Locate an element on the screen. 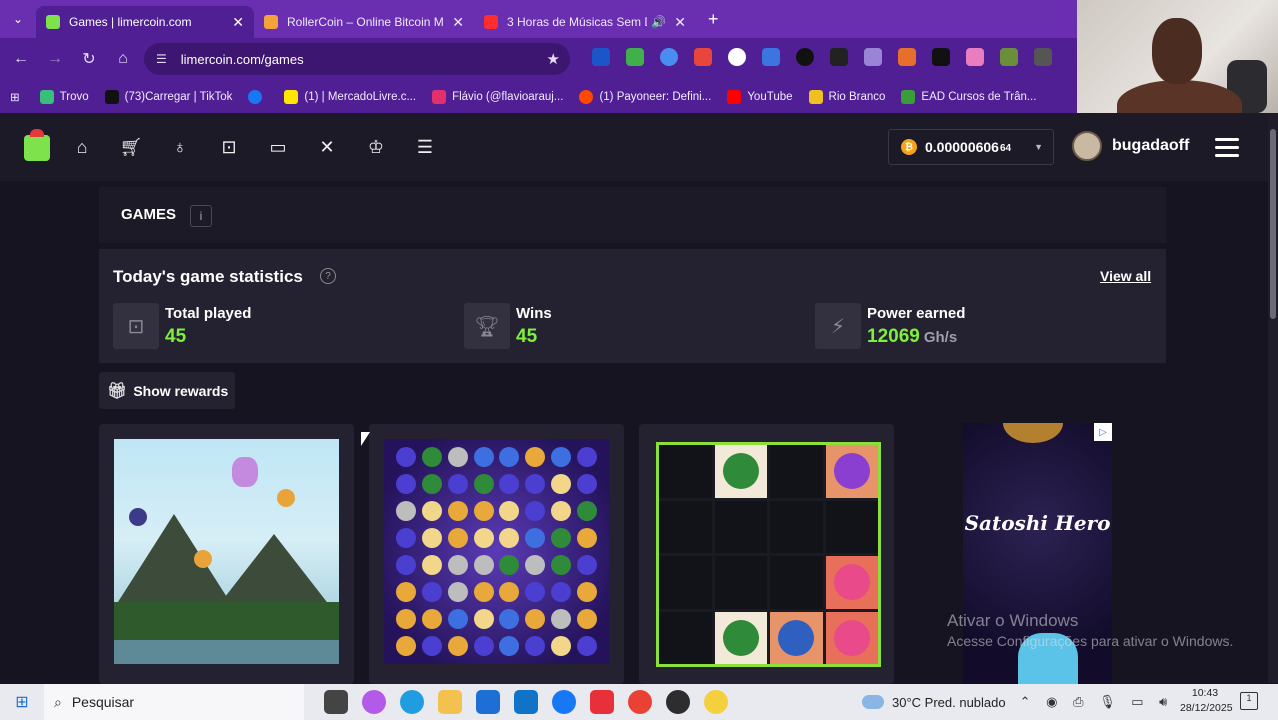 The height and width of the screenshot is (720, 1278). tab-rollercoin: RollerCoin – Online Bitcoin Mini ✕ is located at coordinates (364, 22).